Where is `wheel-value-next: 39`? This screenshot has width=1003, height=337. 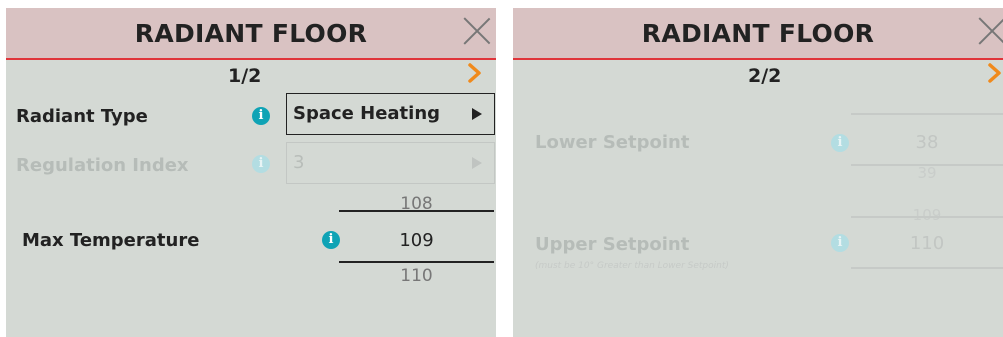
wheel-value-next: 39 is located at coordinates (927, 171).